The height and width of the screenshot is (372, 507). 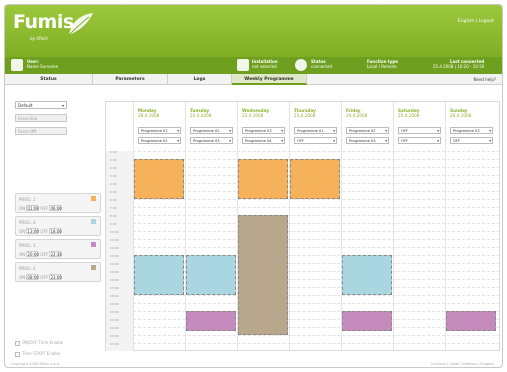 What do you see at coordinates (462, 364) in the screenshot?
I see `footer-links: Contacts | Legal | Sitemap | Support` at bounding box center [462, 364].